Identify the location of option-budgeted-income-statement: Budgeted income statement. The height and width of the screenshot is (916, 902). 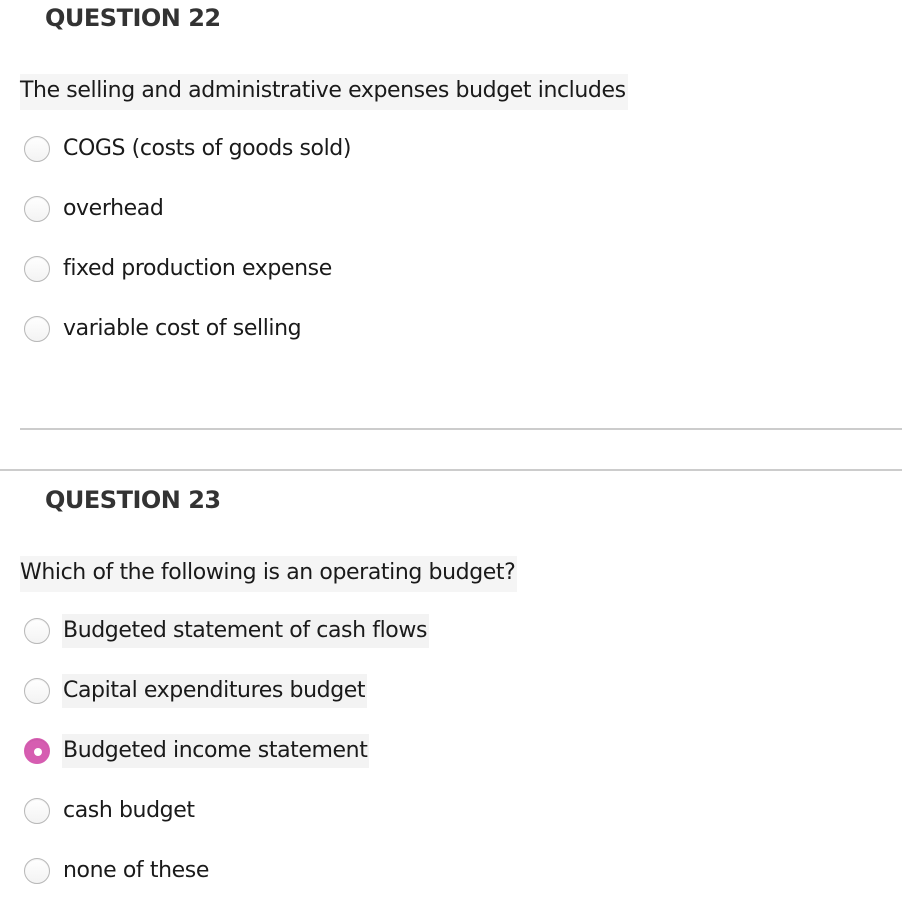
(197, 751).